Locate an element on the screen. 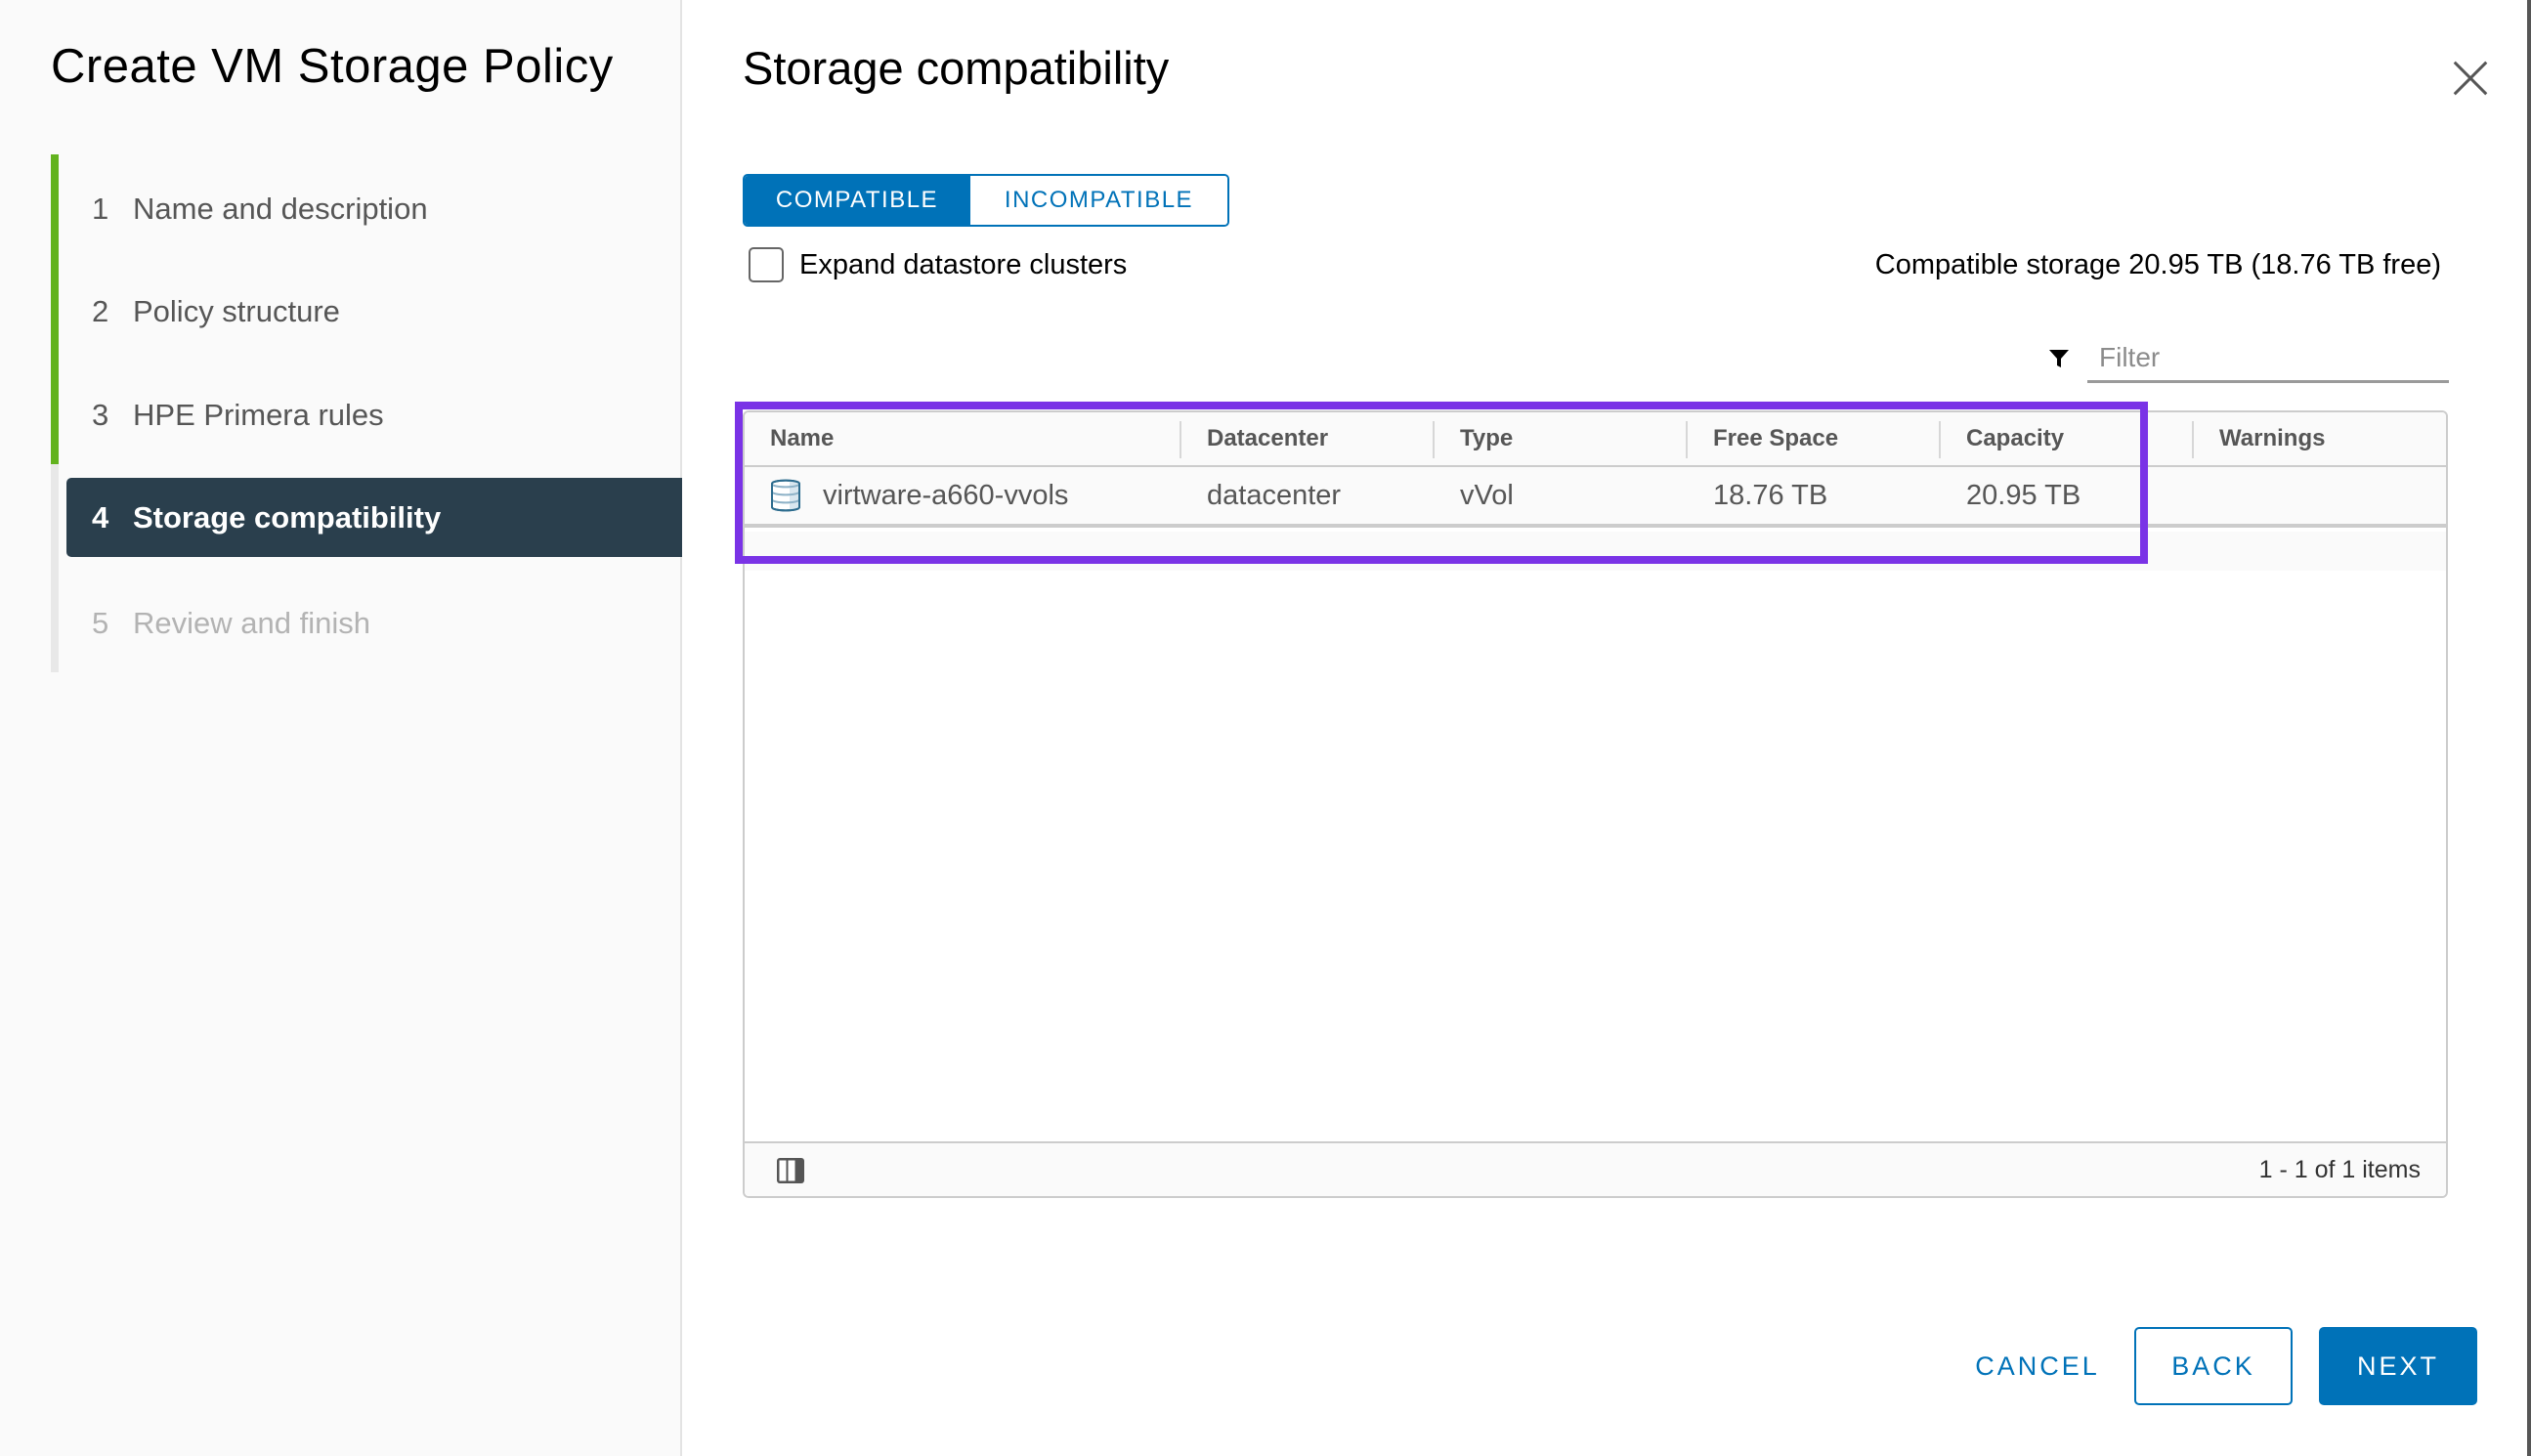 The width and height of the screenshot is (2531, 1456). wizard-step-hpe-primera-rules: 3 HPE Primera rules is located at coordinates (374, 414).